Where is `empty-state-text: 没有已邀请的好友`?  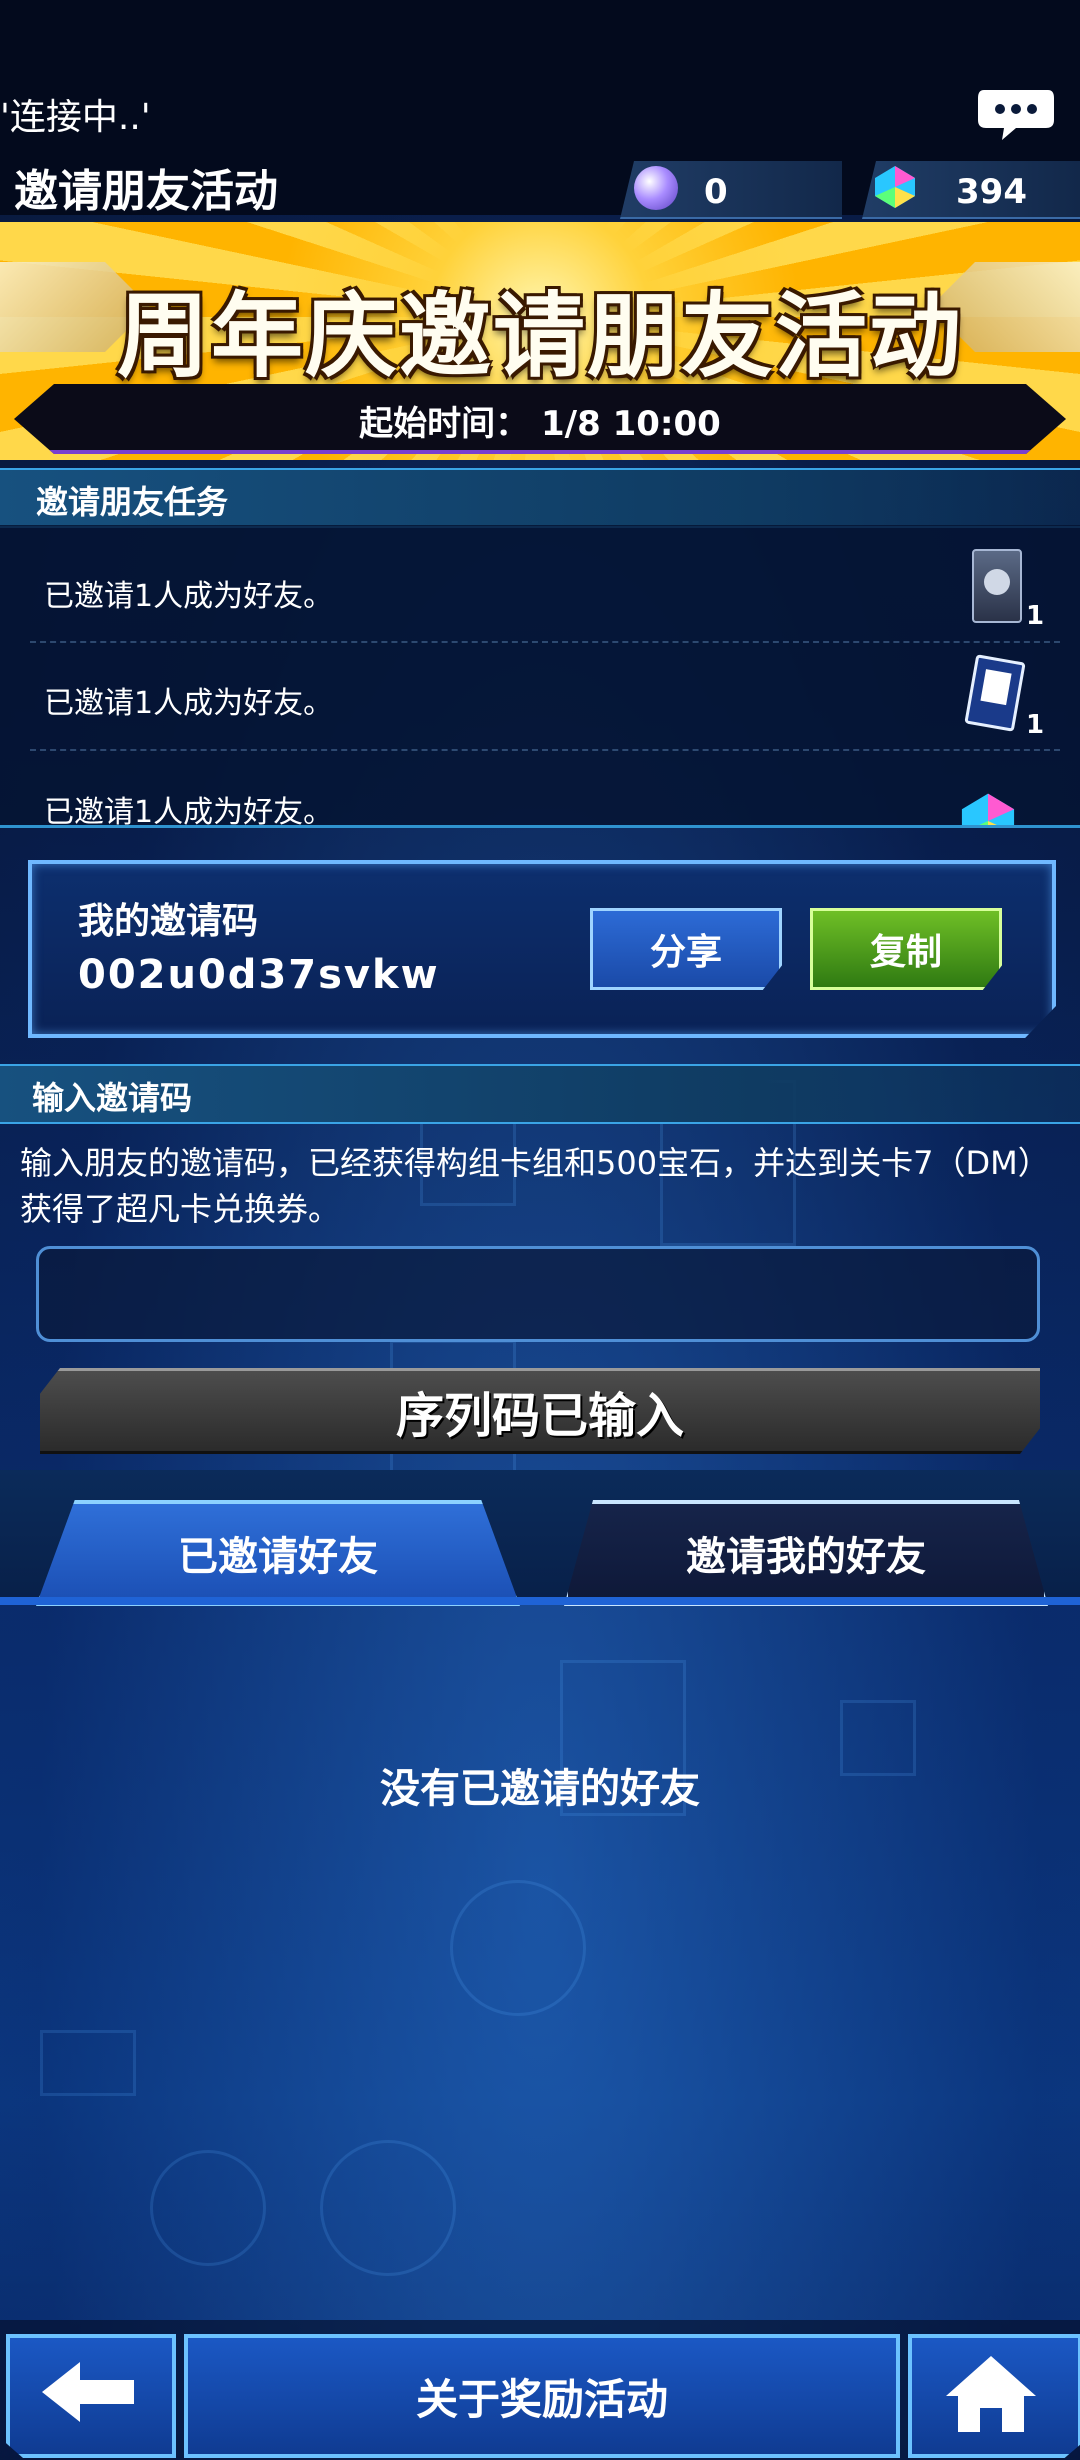 empty-state-text: 没有已邀请的好友 is located at coordinates (540, 1789).